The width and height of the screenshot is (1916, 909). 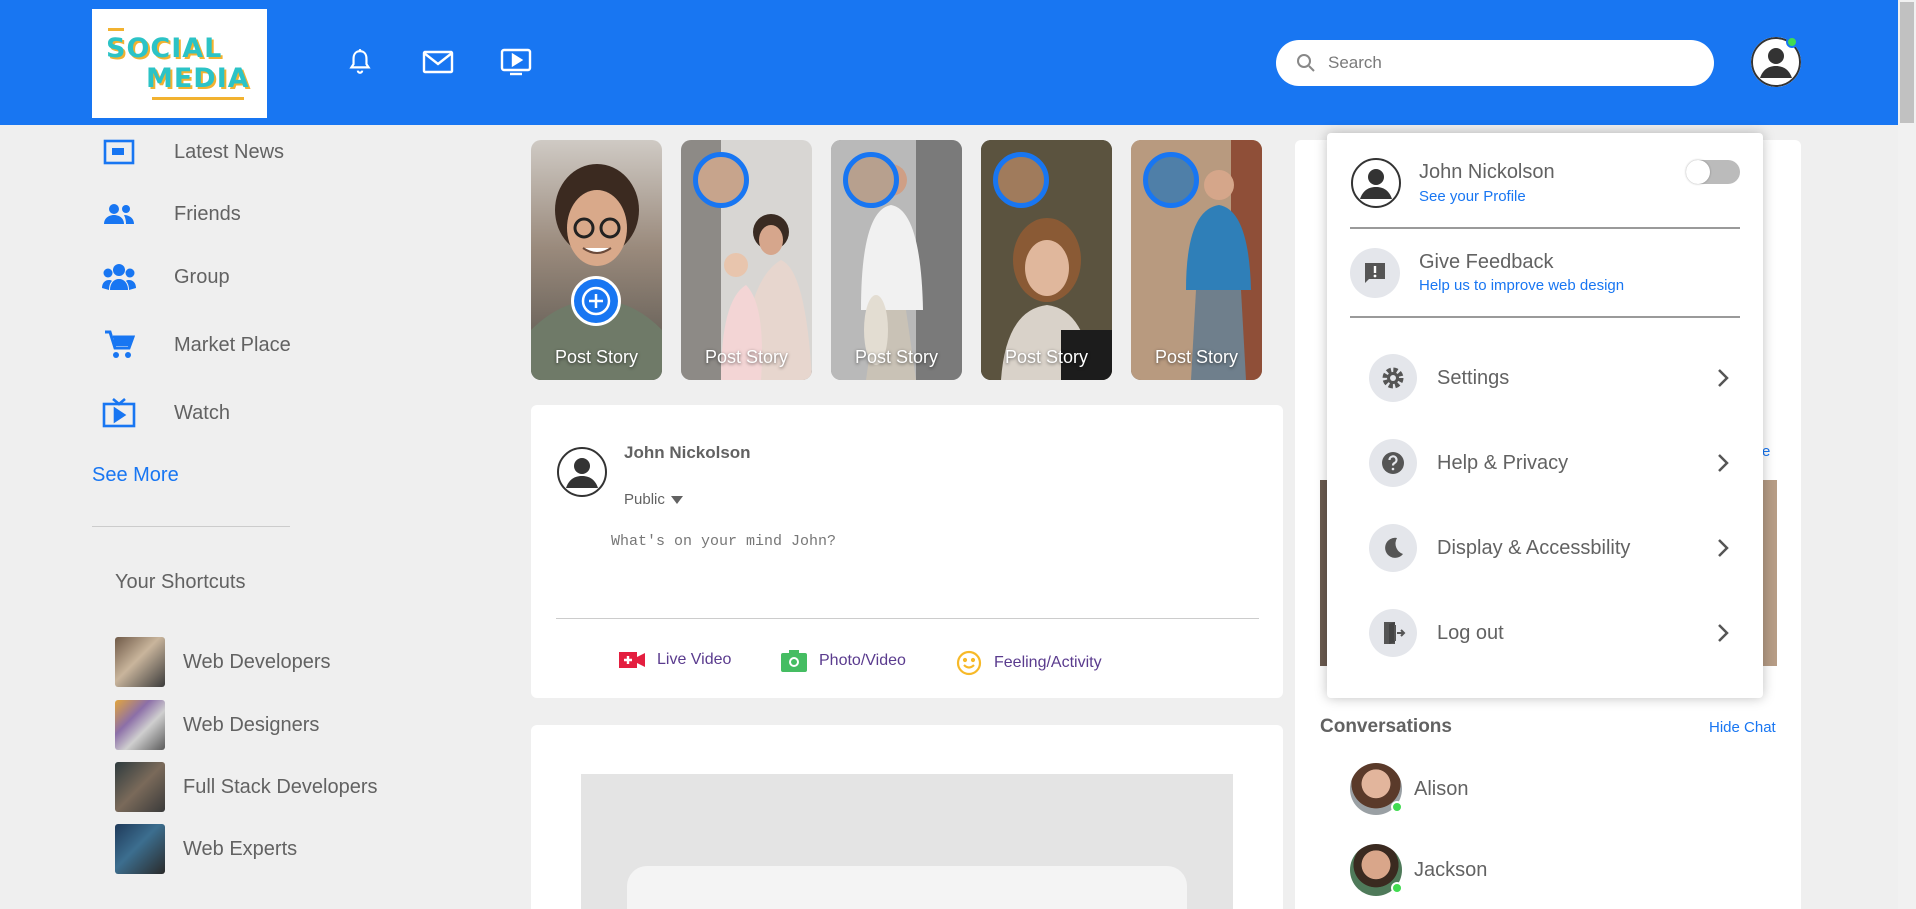 What do you see at coordinates (1306, 63) in the screenshot?
I see `search-icon` at bounding box center [1306, 63].